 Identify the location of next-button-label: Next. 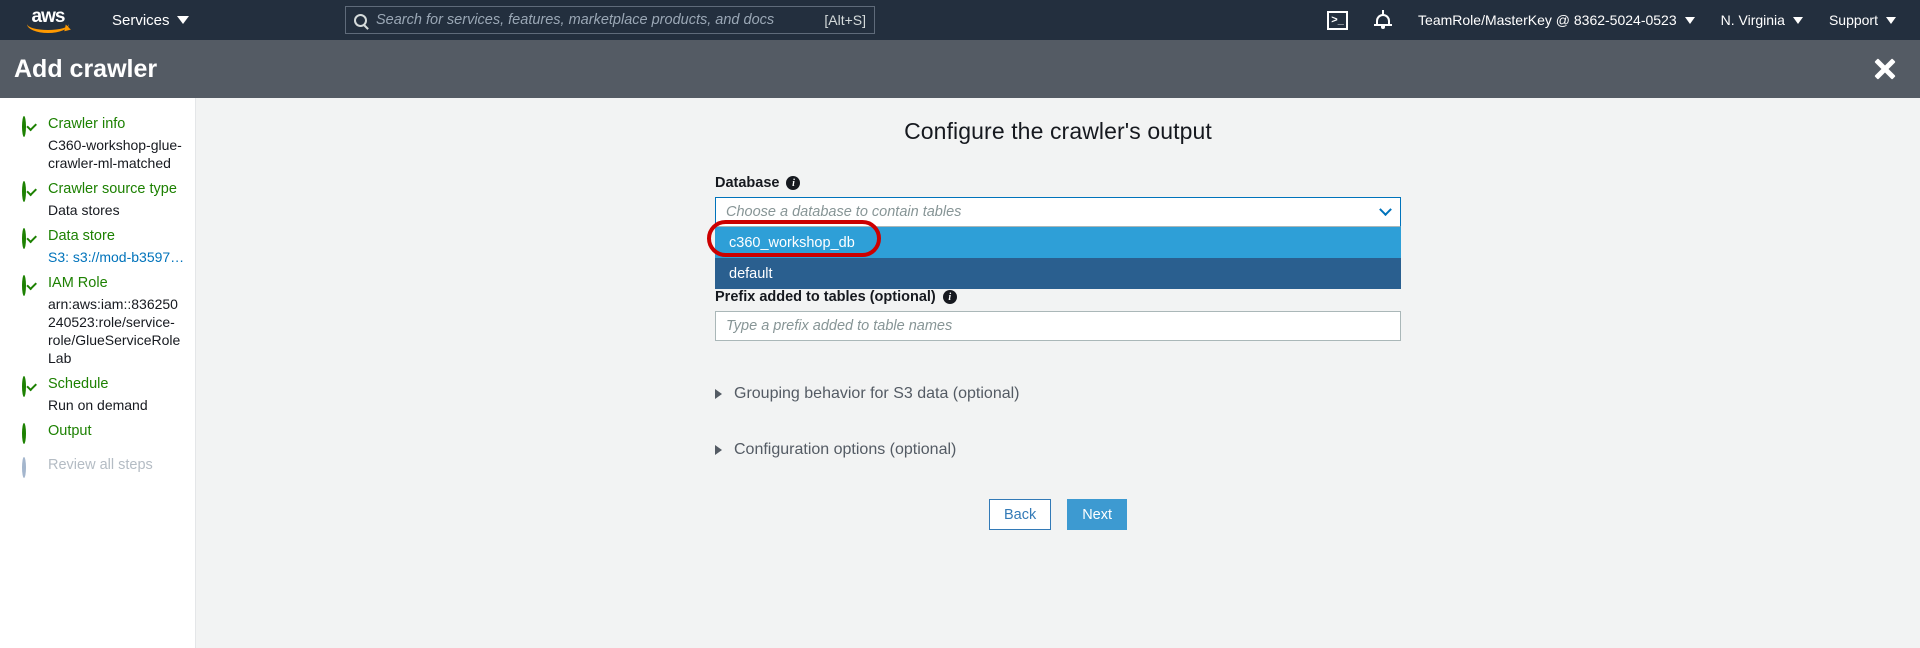
(1097, 514).